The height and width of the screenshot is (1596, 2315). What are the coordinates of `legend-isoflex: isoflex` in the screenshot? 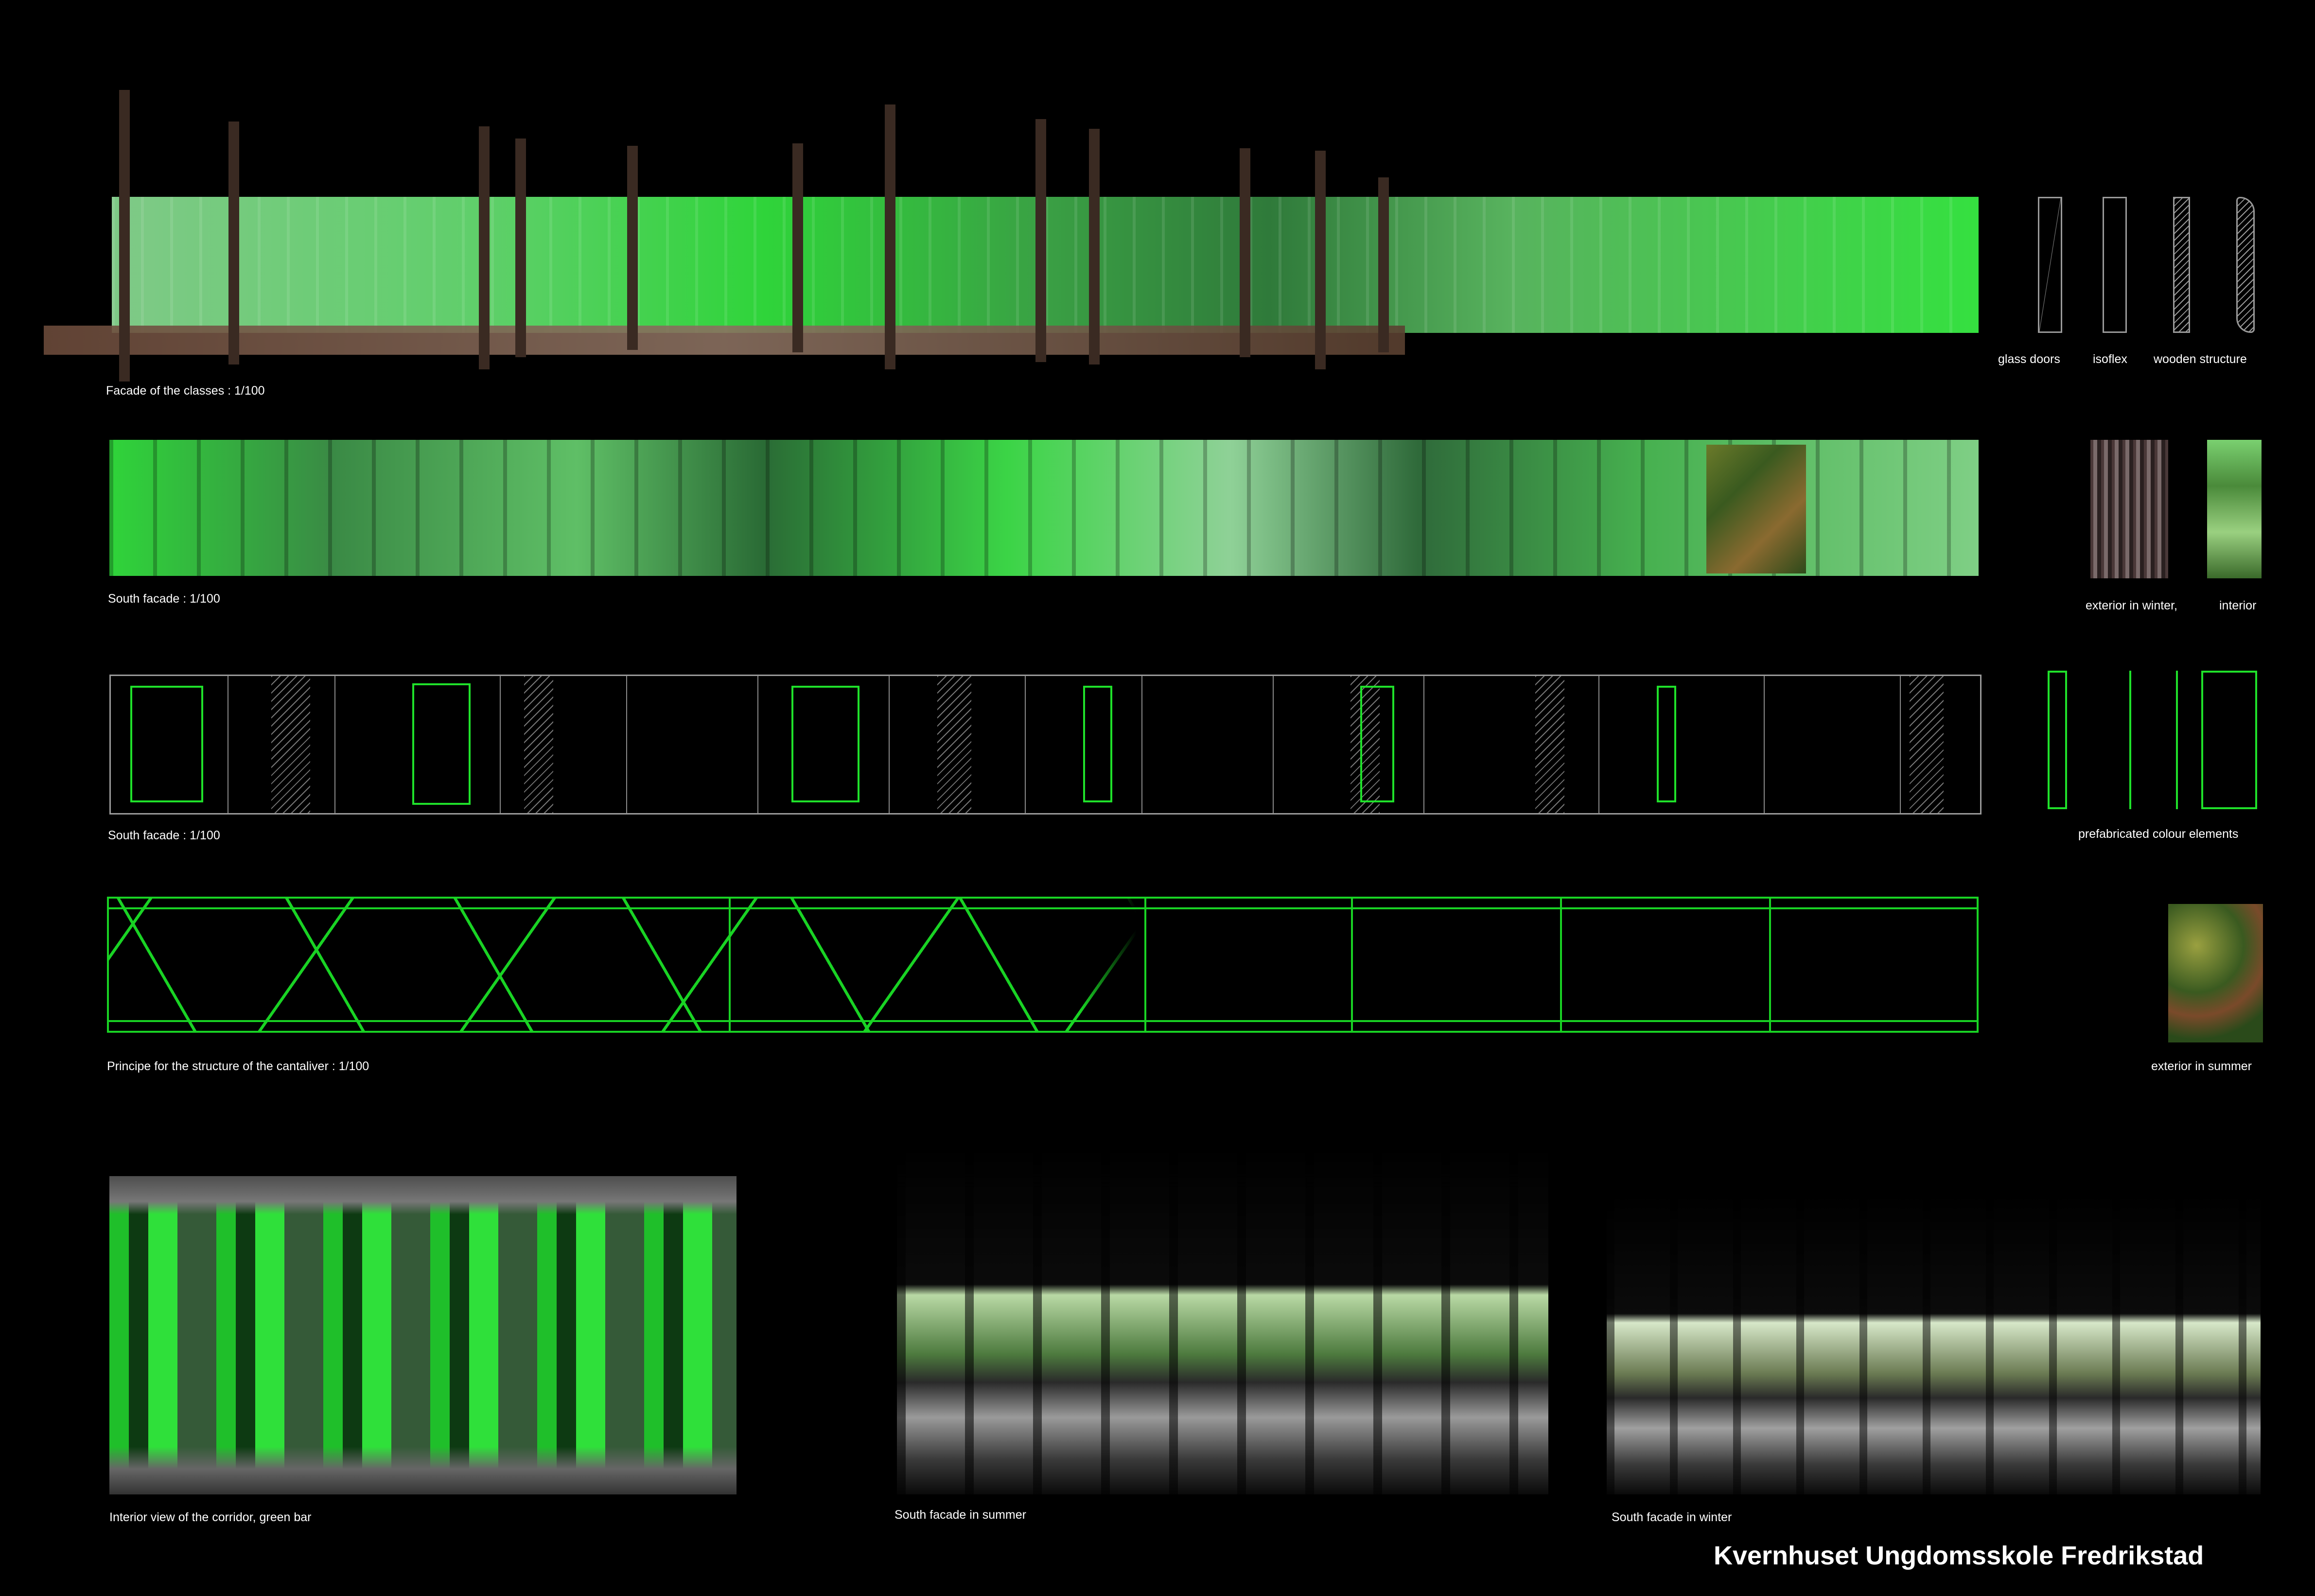 It's located at (2110, 359).